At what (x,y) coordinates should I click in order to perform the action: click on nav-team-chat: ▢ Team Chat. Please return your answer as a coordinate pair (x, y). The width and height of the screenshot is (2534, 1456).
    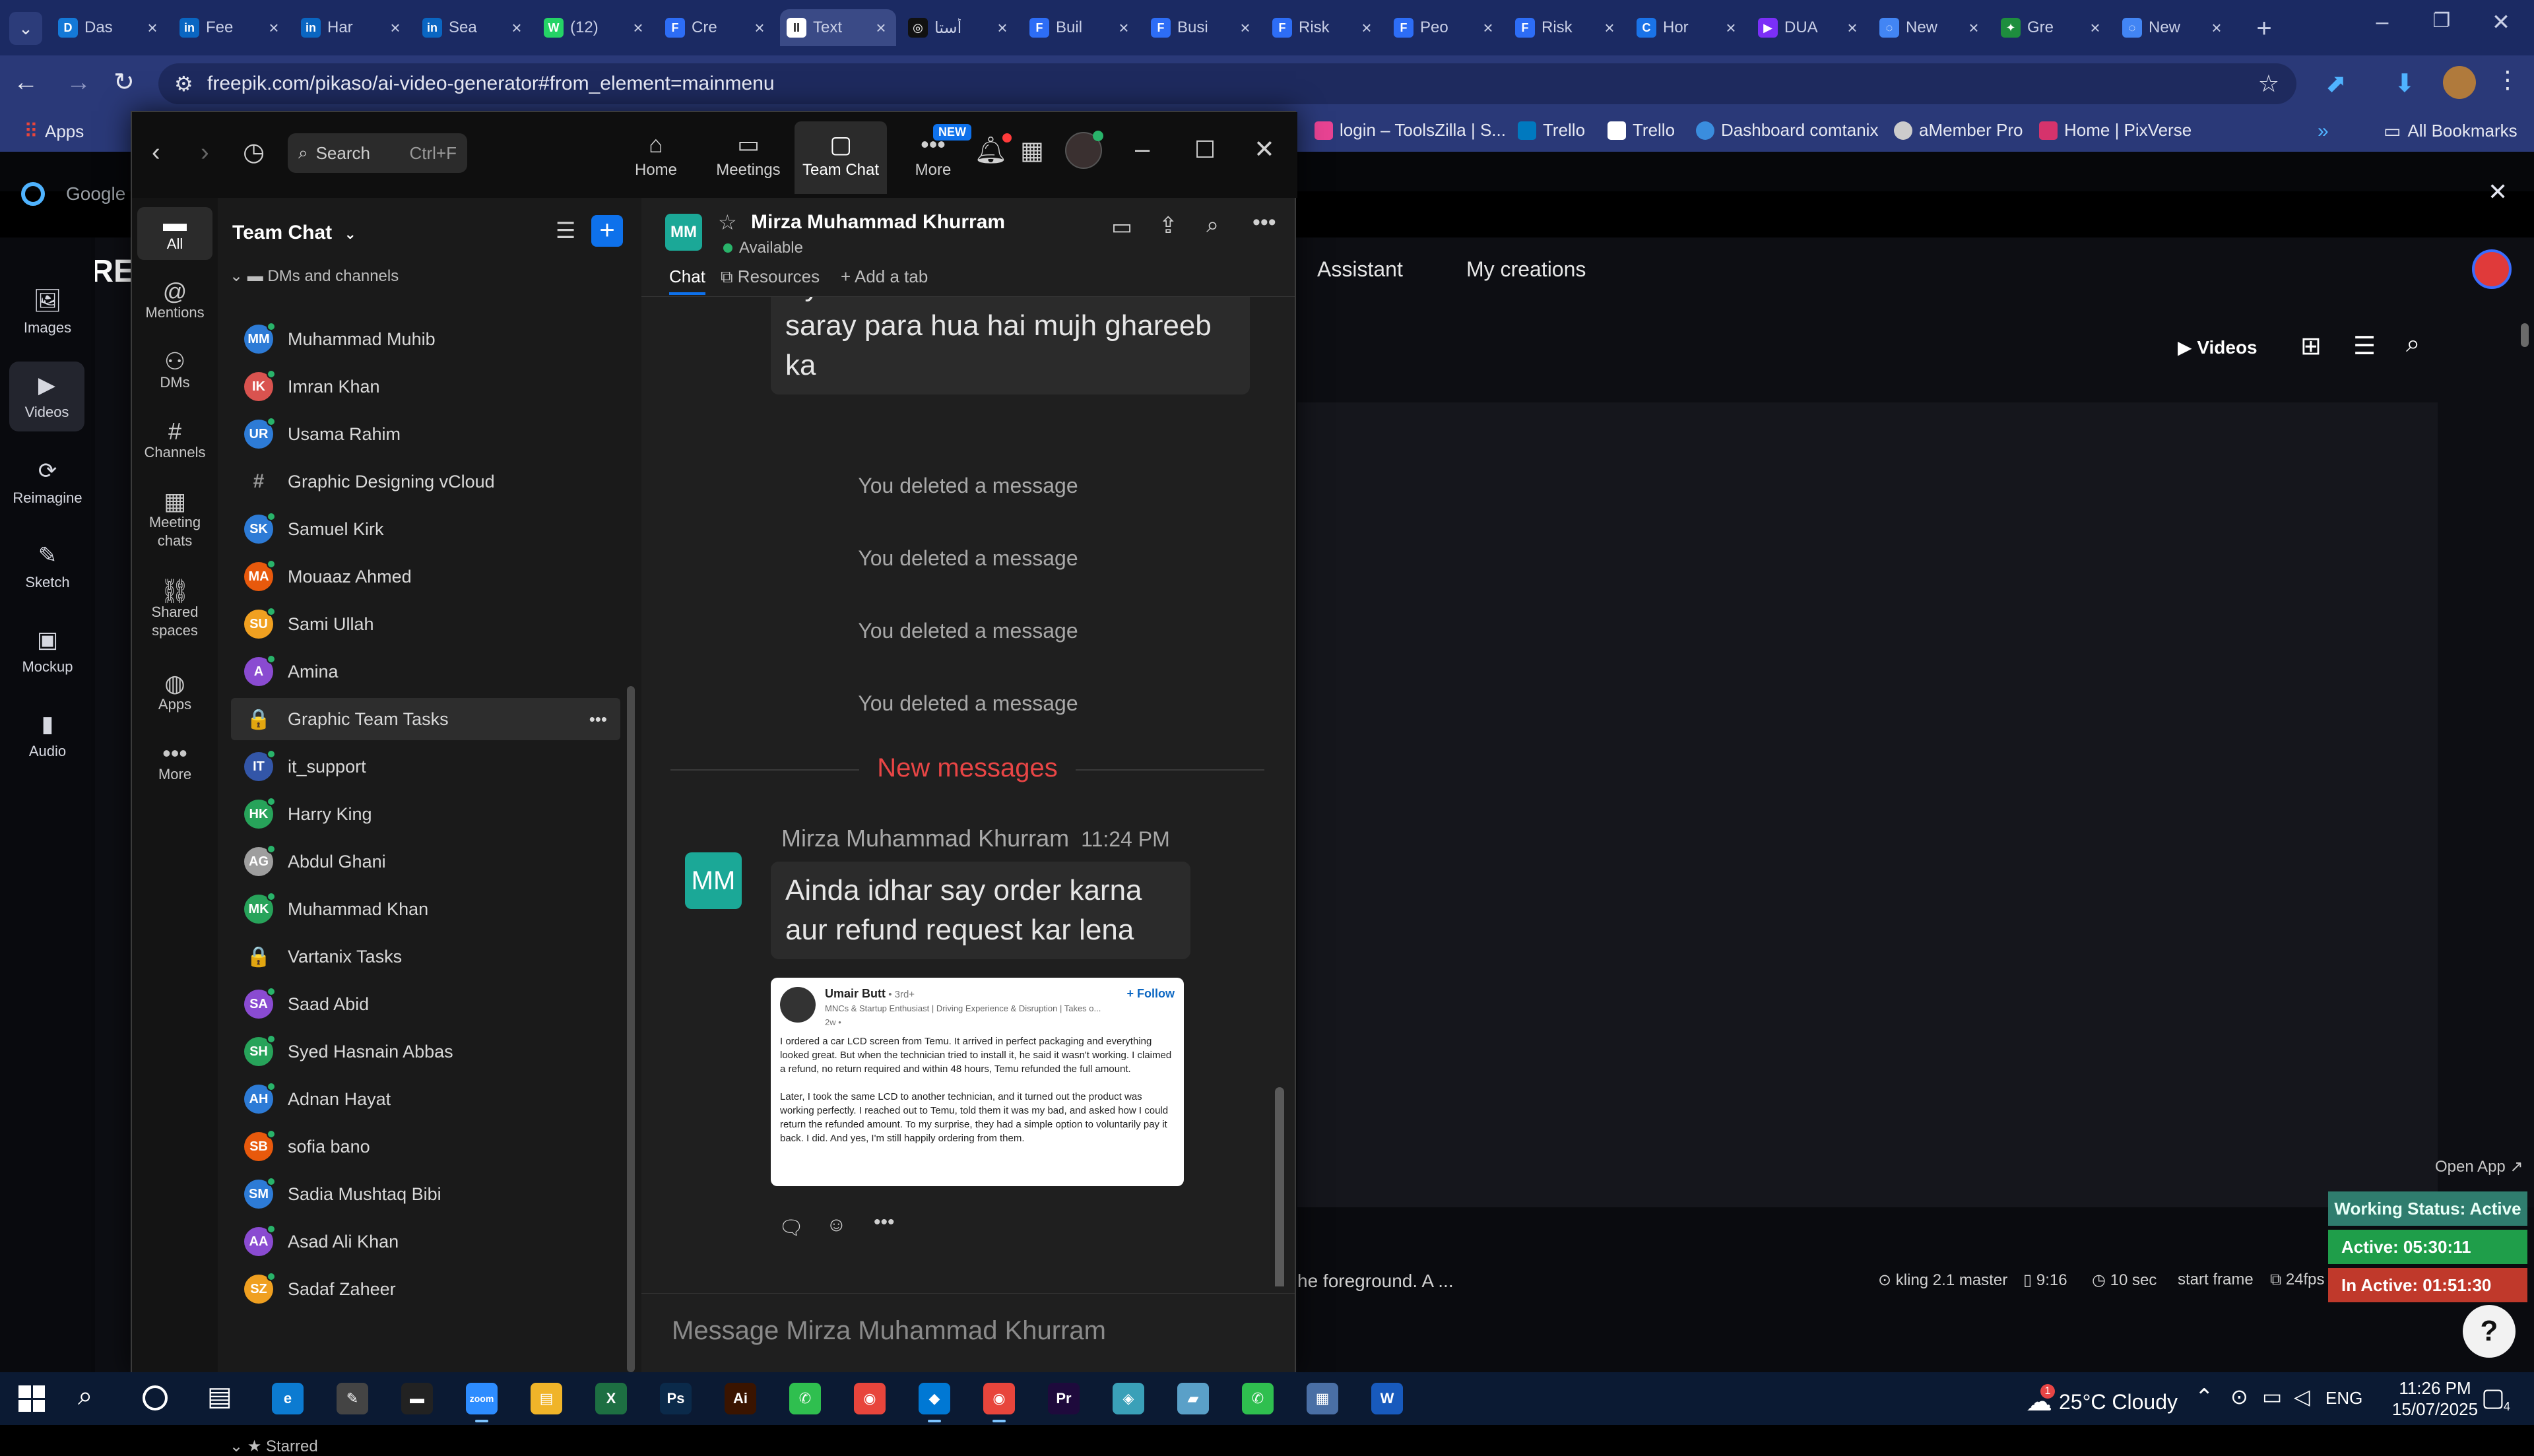
    Looking at the image, I should click on (841, 157).